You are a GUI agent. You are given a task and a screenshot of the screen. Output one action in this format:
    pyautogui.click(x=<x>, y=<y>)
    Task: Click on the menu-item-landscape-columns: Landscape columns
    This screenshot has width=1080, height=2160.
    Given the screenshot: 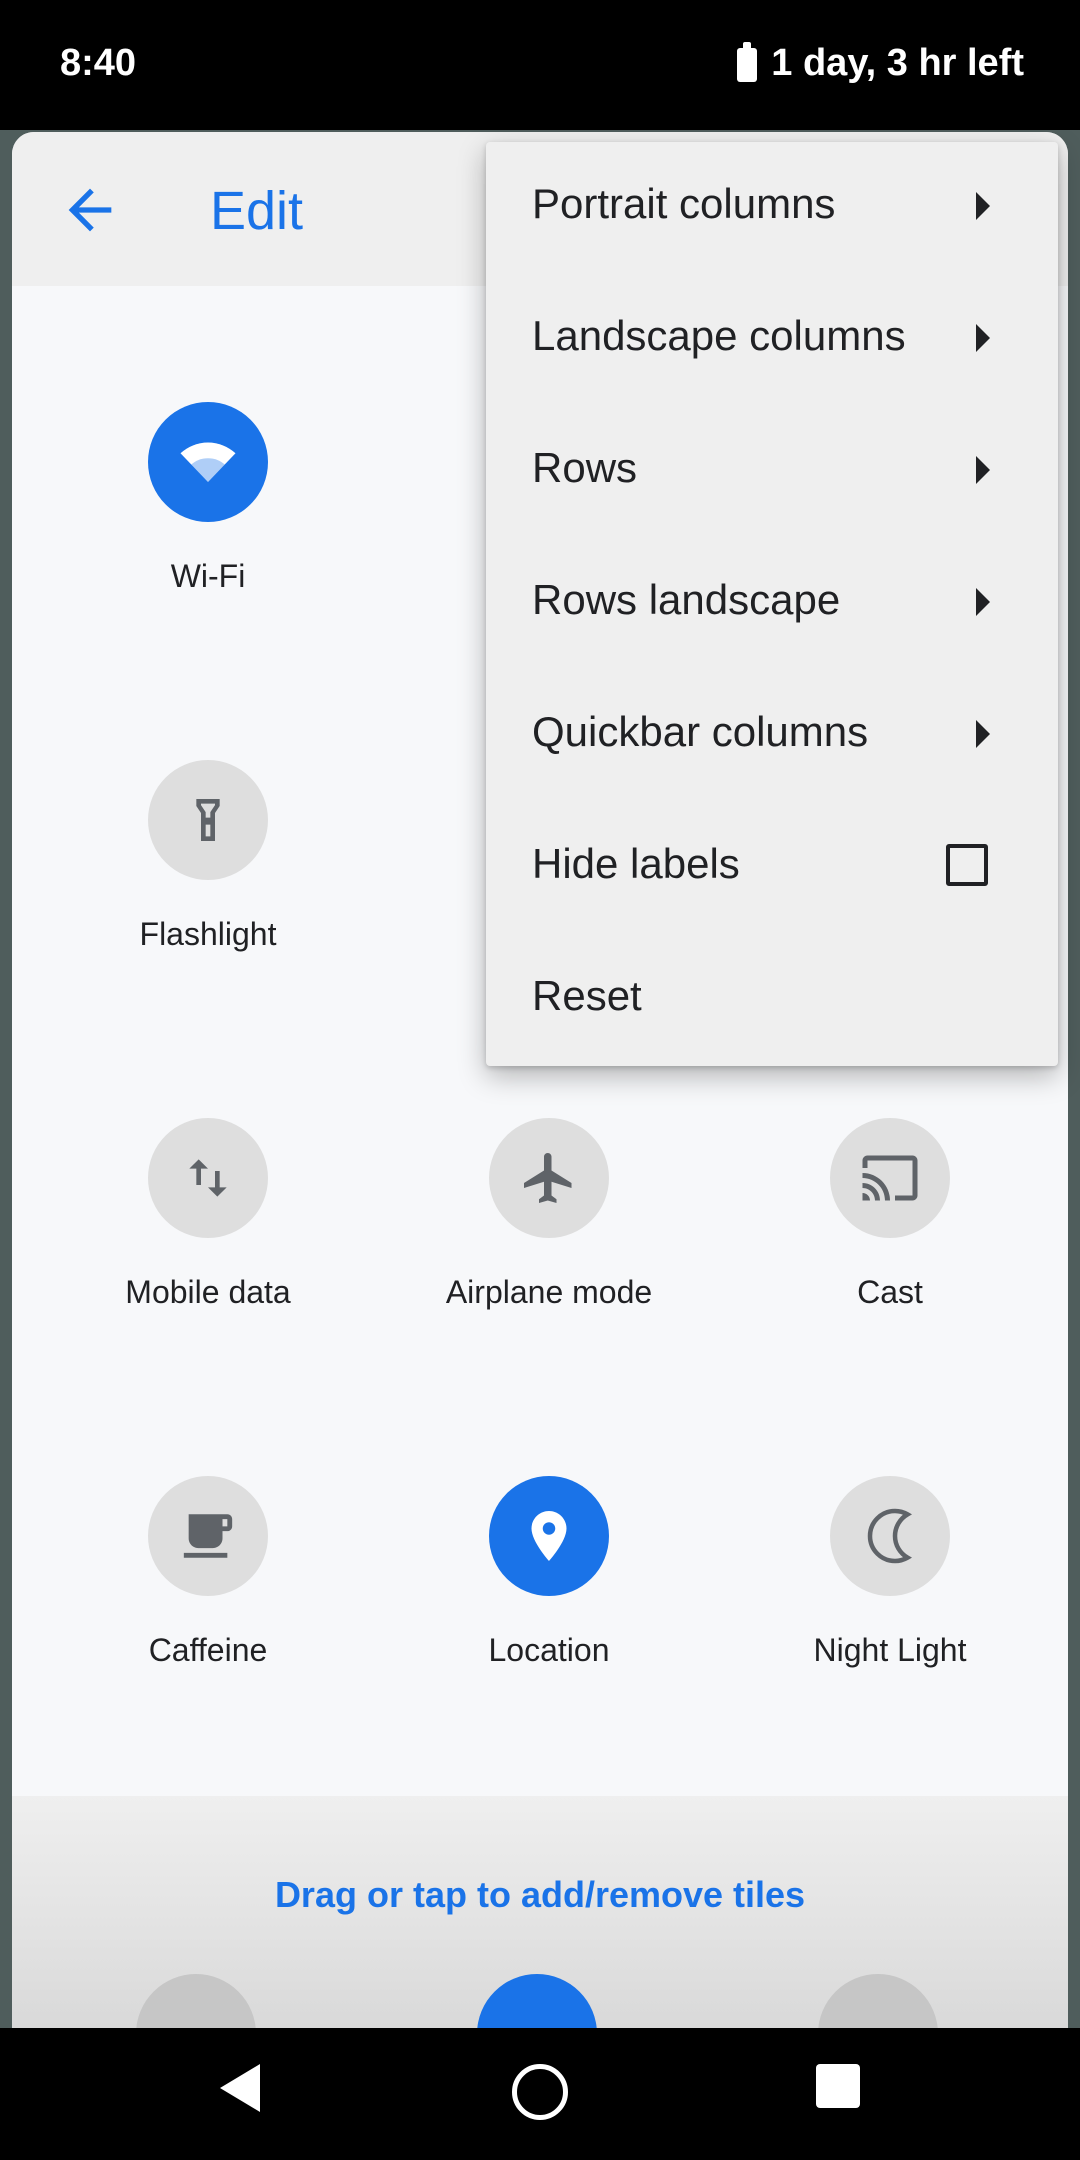 What is the action you would take?
    pyautogui.click(x=772, y=340)
    